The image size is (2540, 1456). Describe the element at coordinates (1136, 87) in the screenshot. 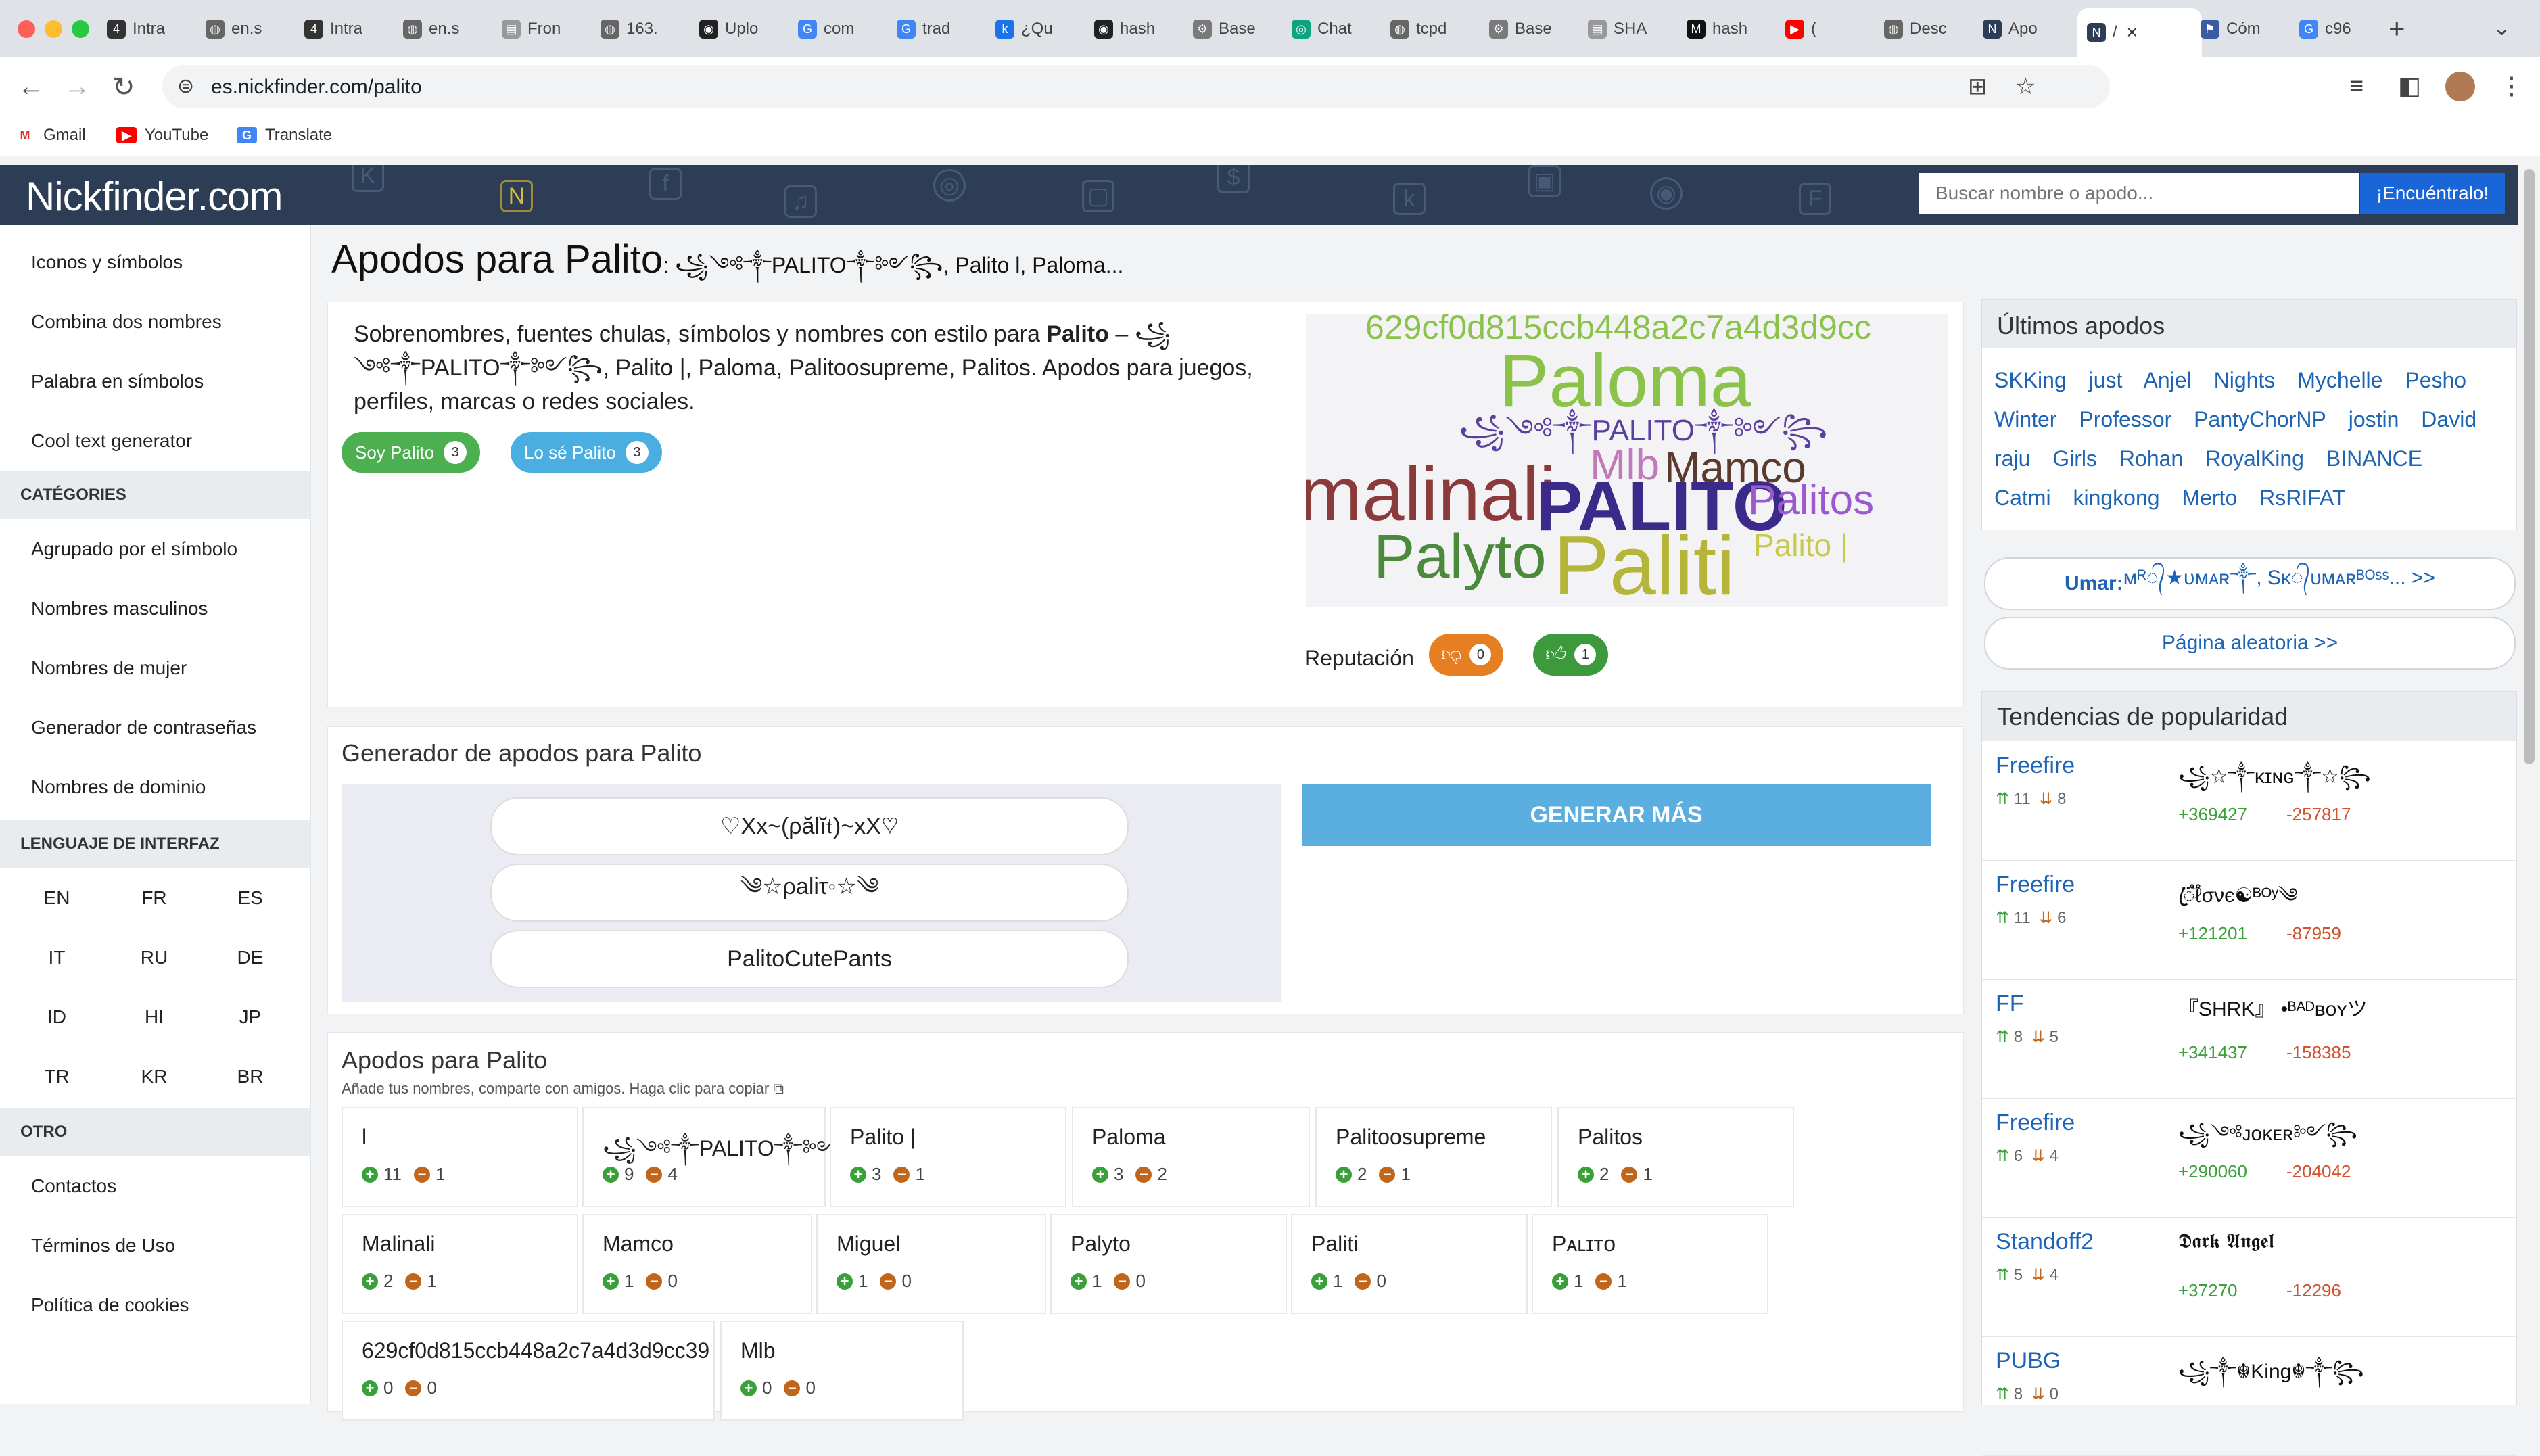

I see `omnibox: ⊜ es.nickfinder.com/palito ⊞ ☆` at that location.